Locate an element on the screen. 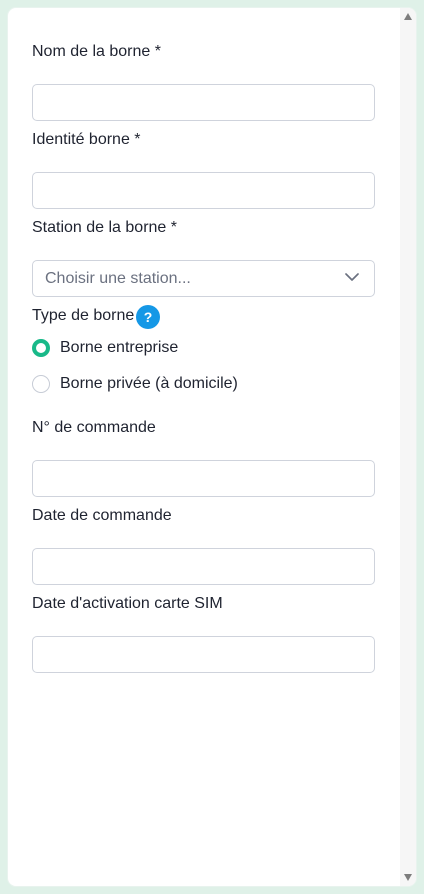 The height and width of the screenshot is (894, 424). station-identity-label: Identité borne * is located at coordinates (86, 139).